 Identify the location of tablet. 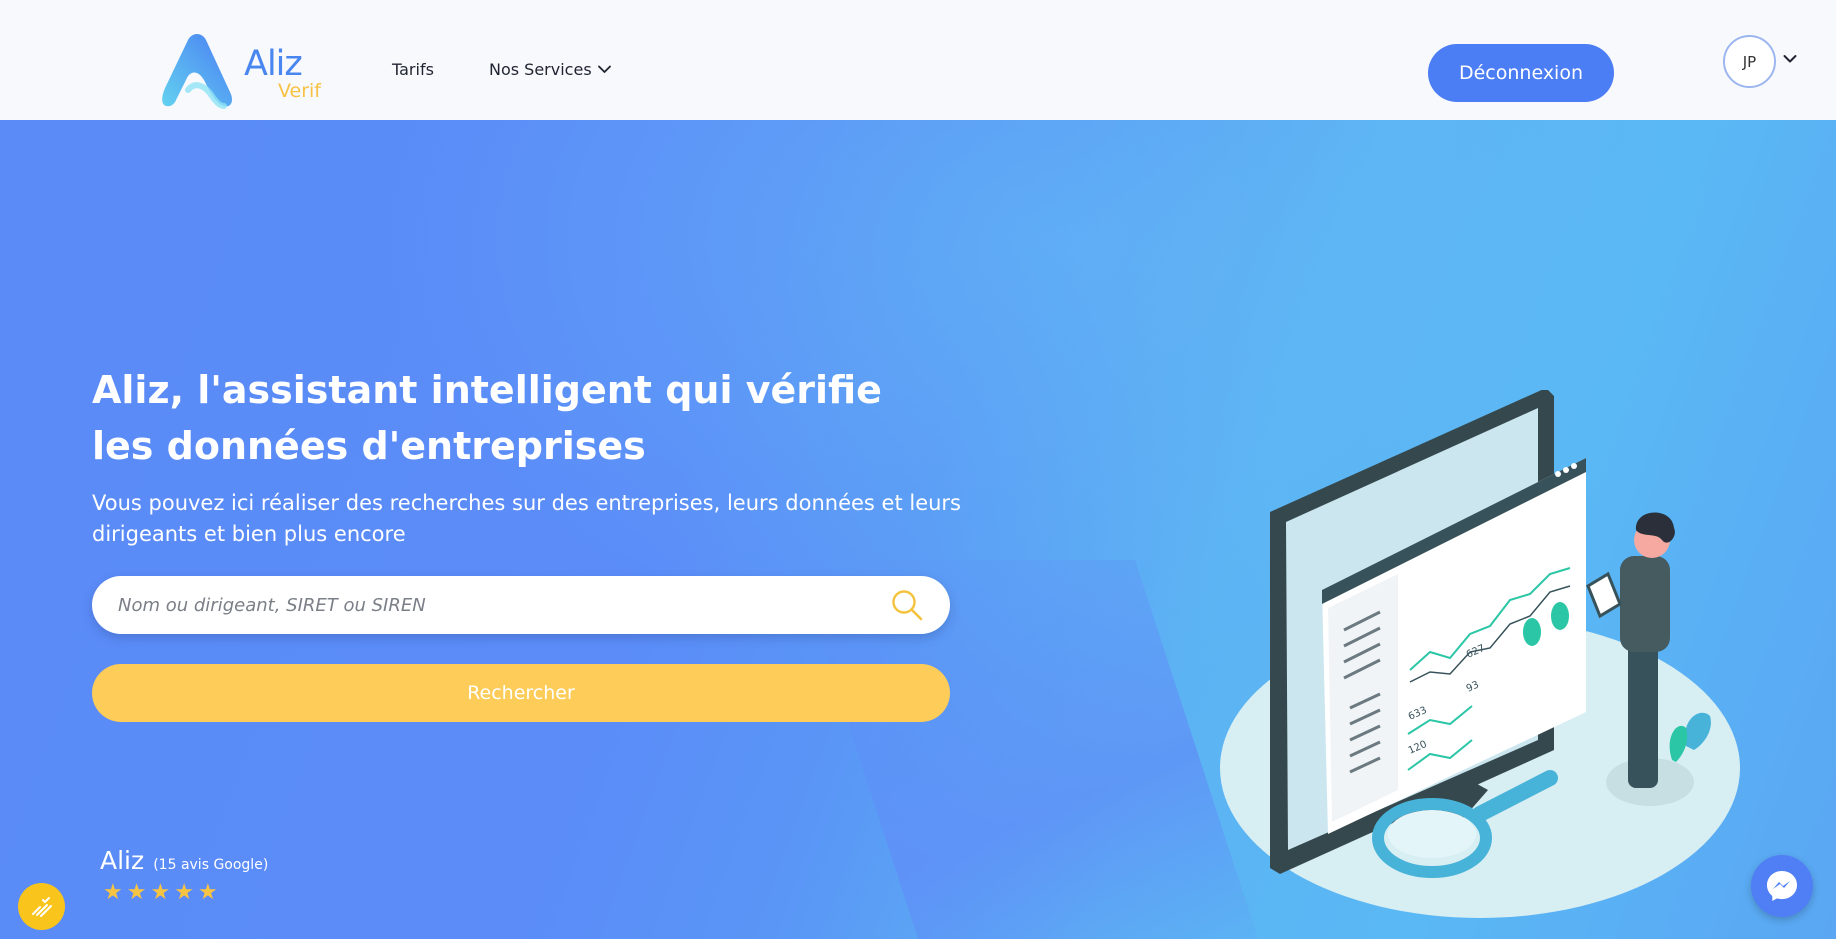
(1604, 595).